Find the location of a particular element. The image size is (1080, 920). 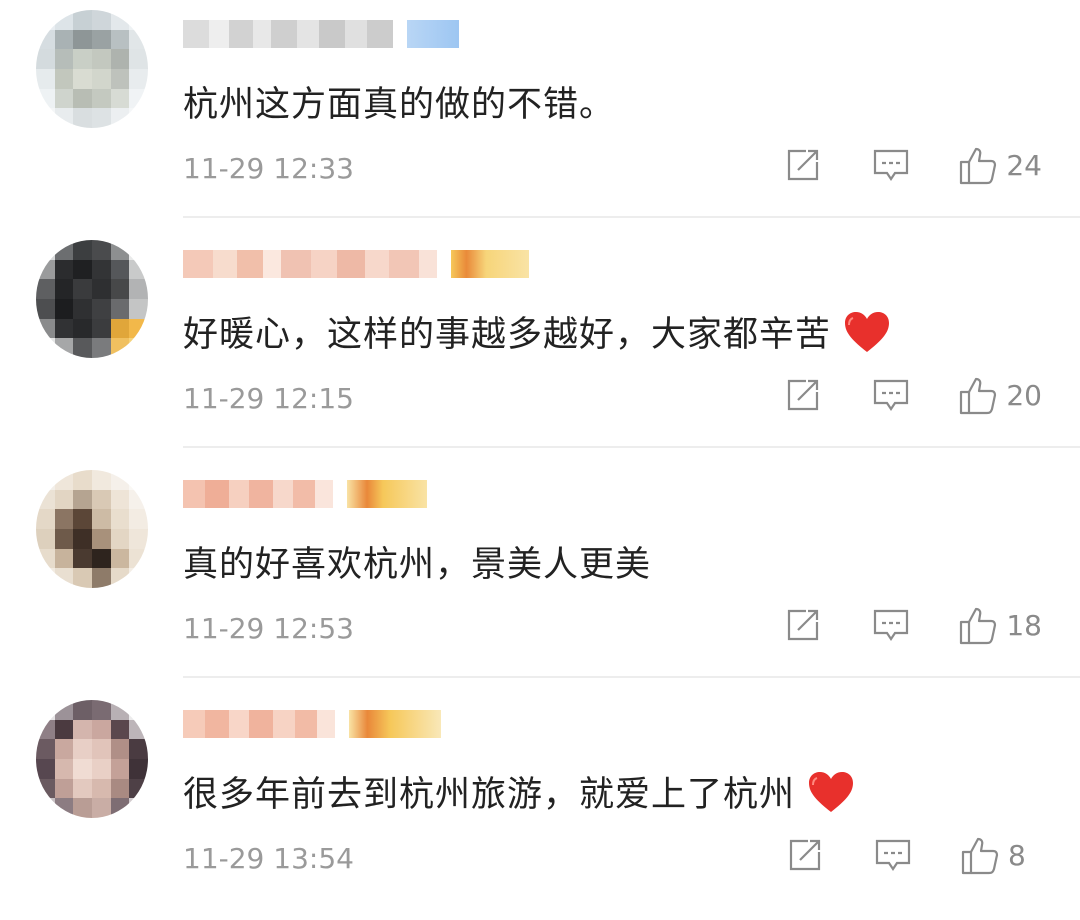

comment-text-content: 很多年前去到杭州旅游，就爱上了杭州 is located at coordinates (489, 795).